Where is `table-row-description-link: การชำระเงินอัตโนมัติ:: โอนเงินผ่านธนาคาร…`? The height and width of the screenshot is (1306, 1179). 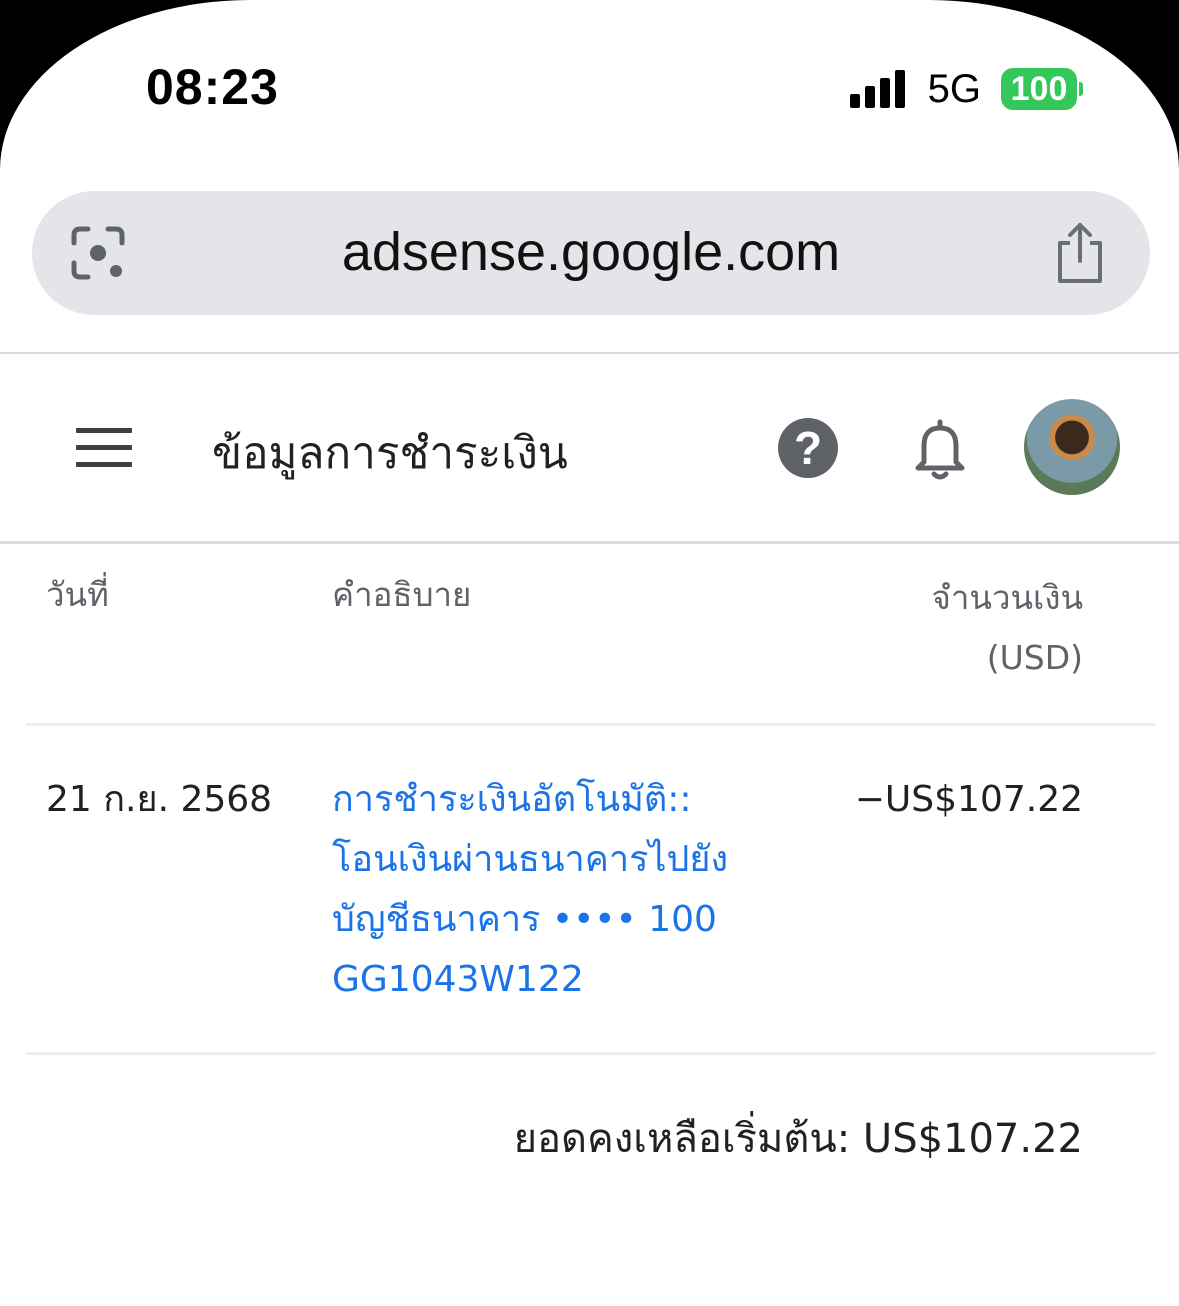
table-row-description-link: การชำระเงินอัตโนมัติ:: โอนเงินผ่านธนาคาร… is located at coordinates (542, 890).